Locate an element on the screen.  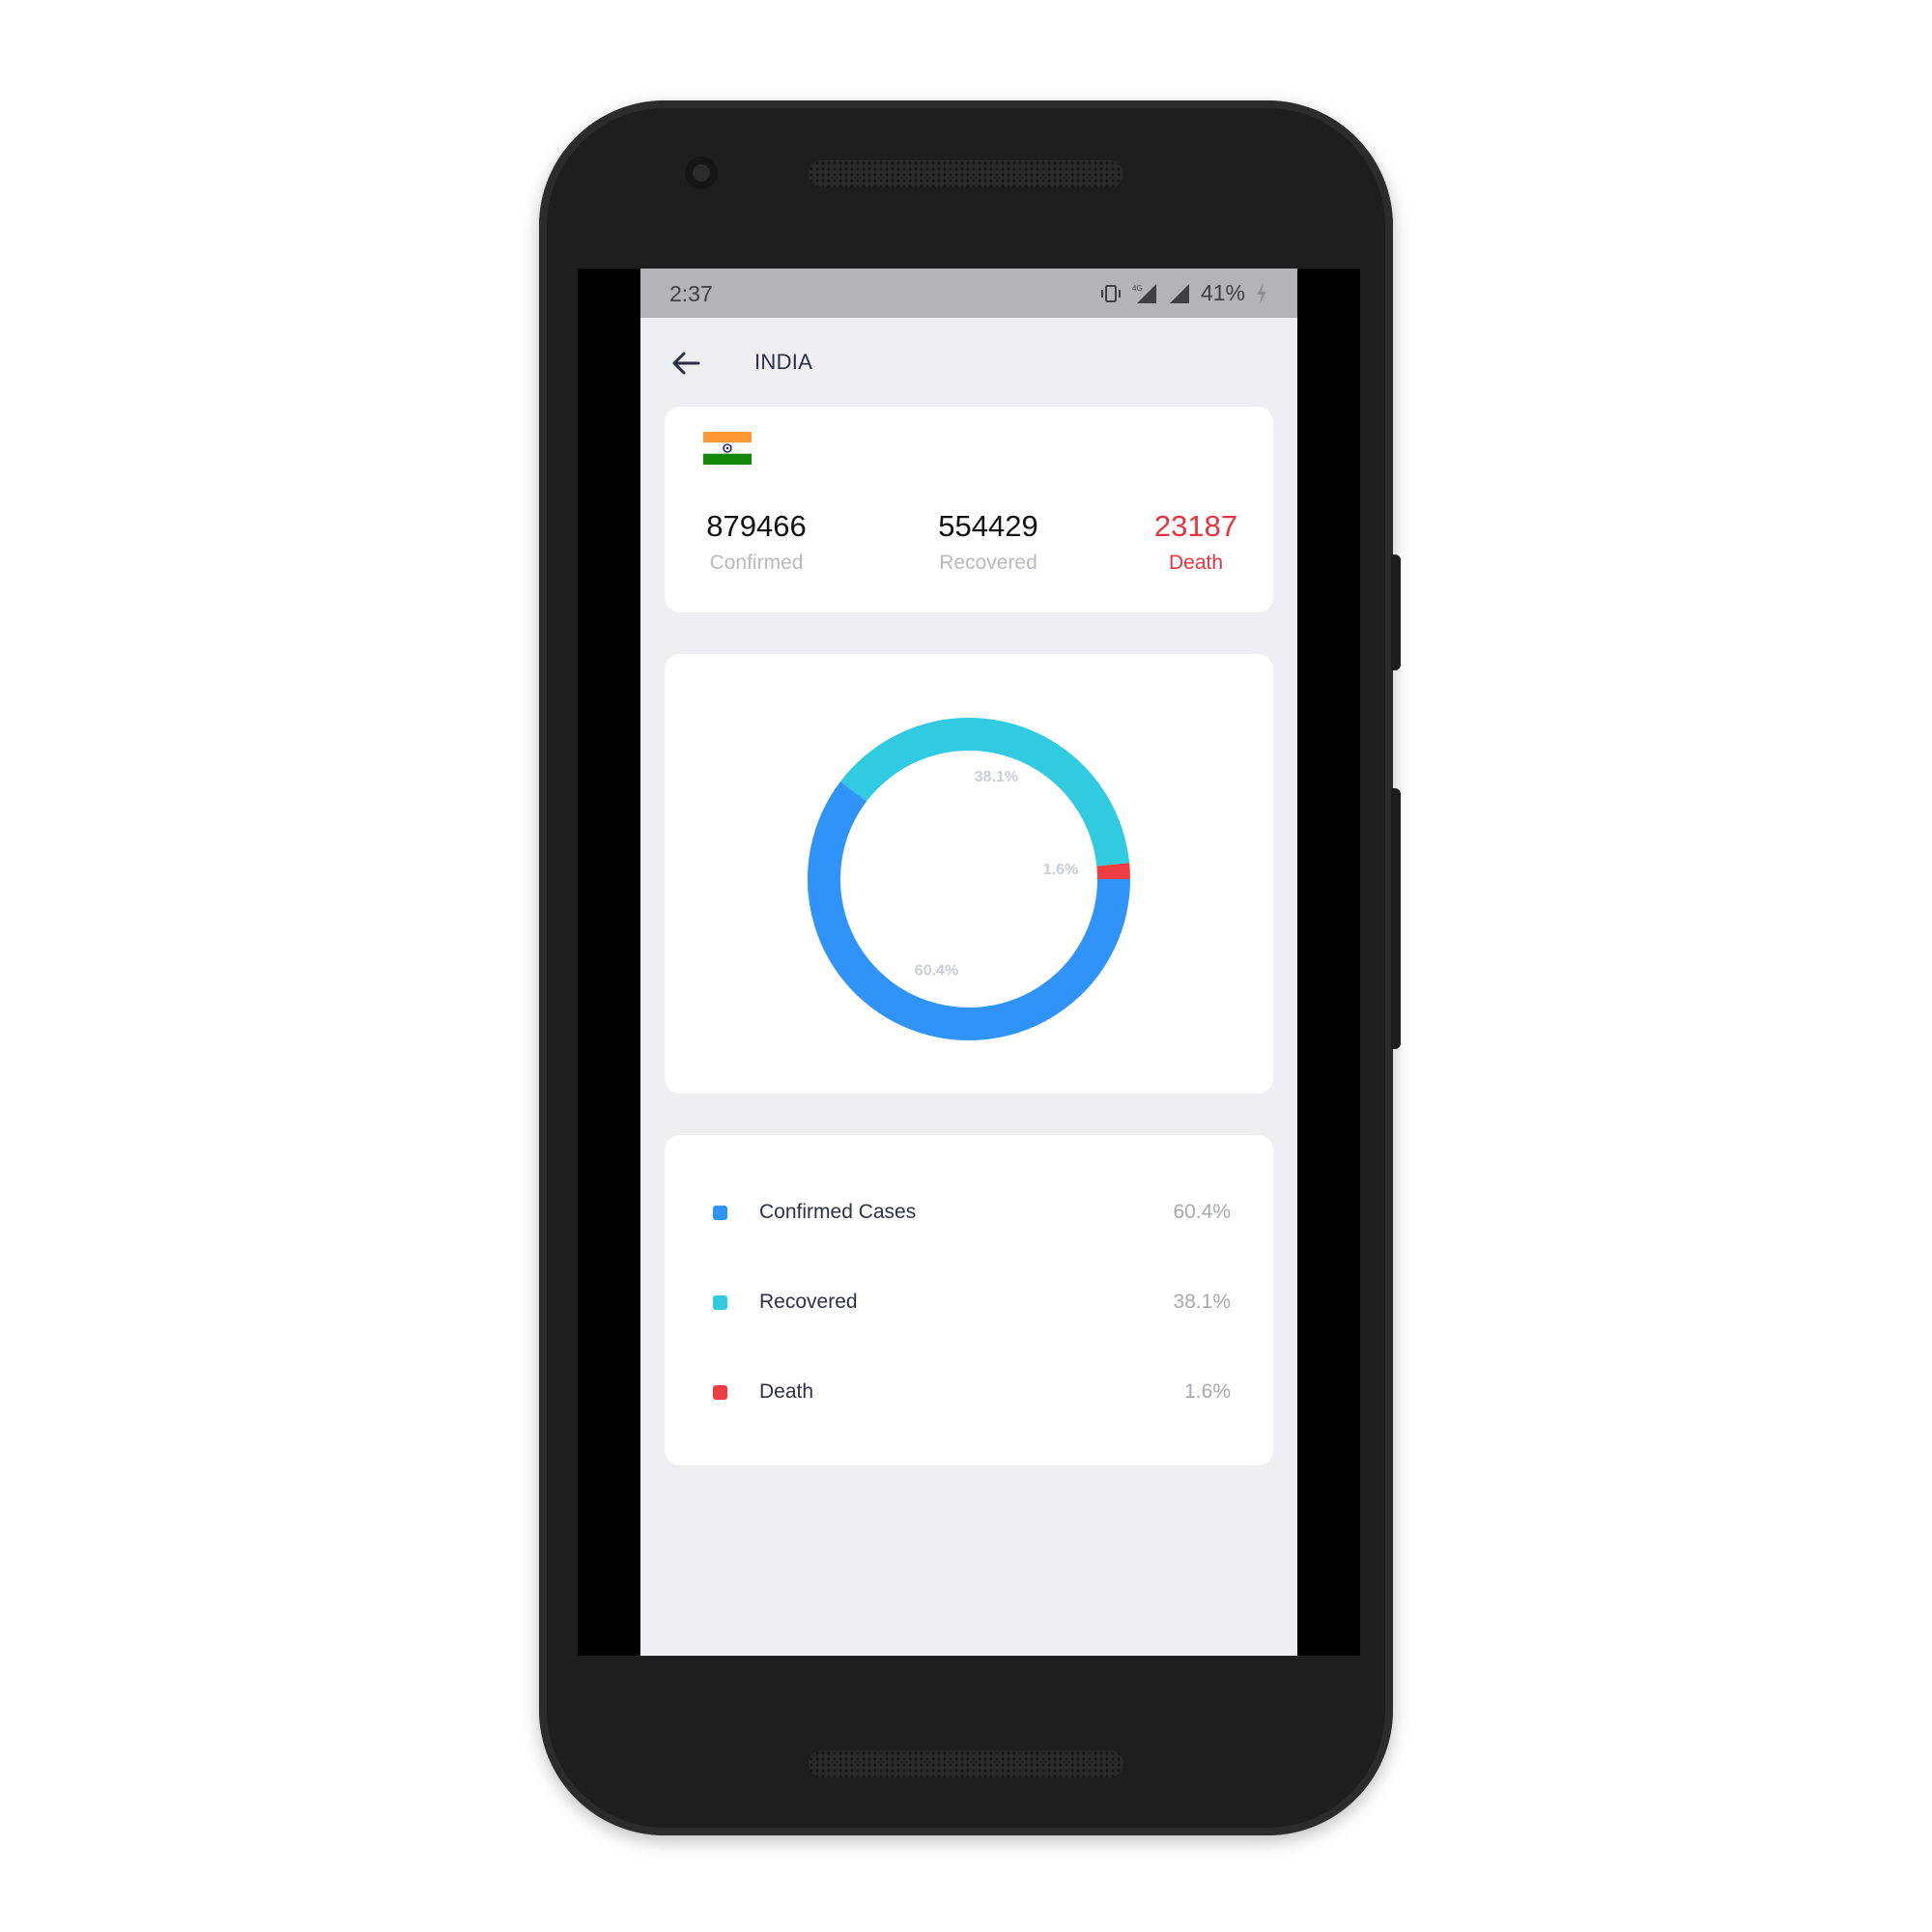
battery-percent: 41% is located at coordinates (1222, 292).